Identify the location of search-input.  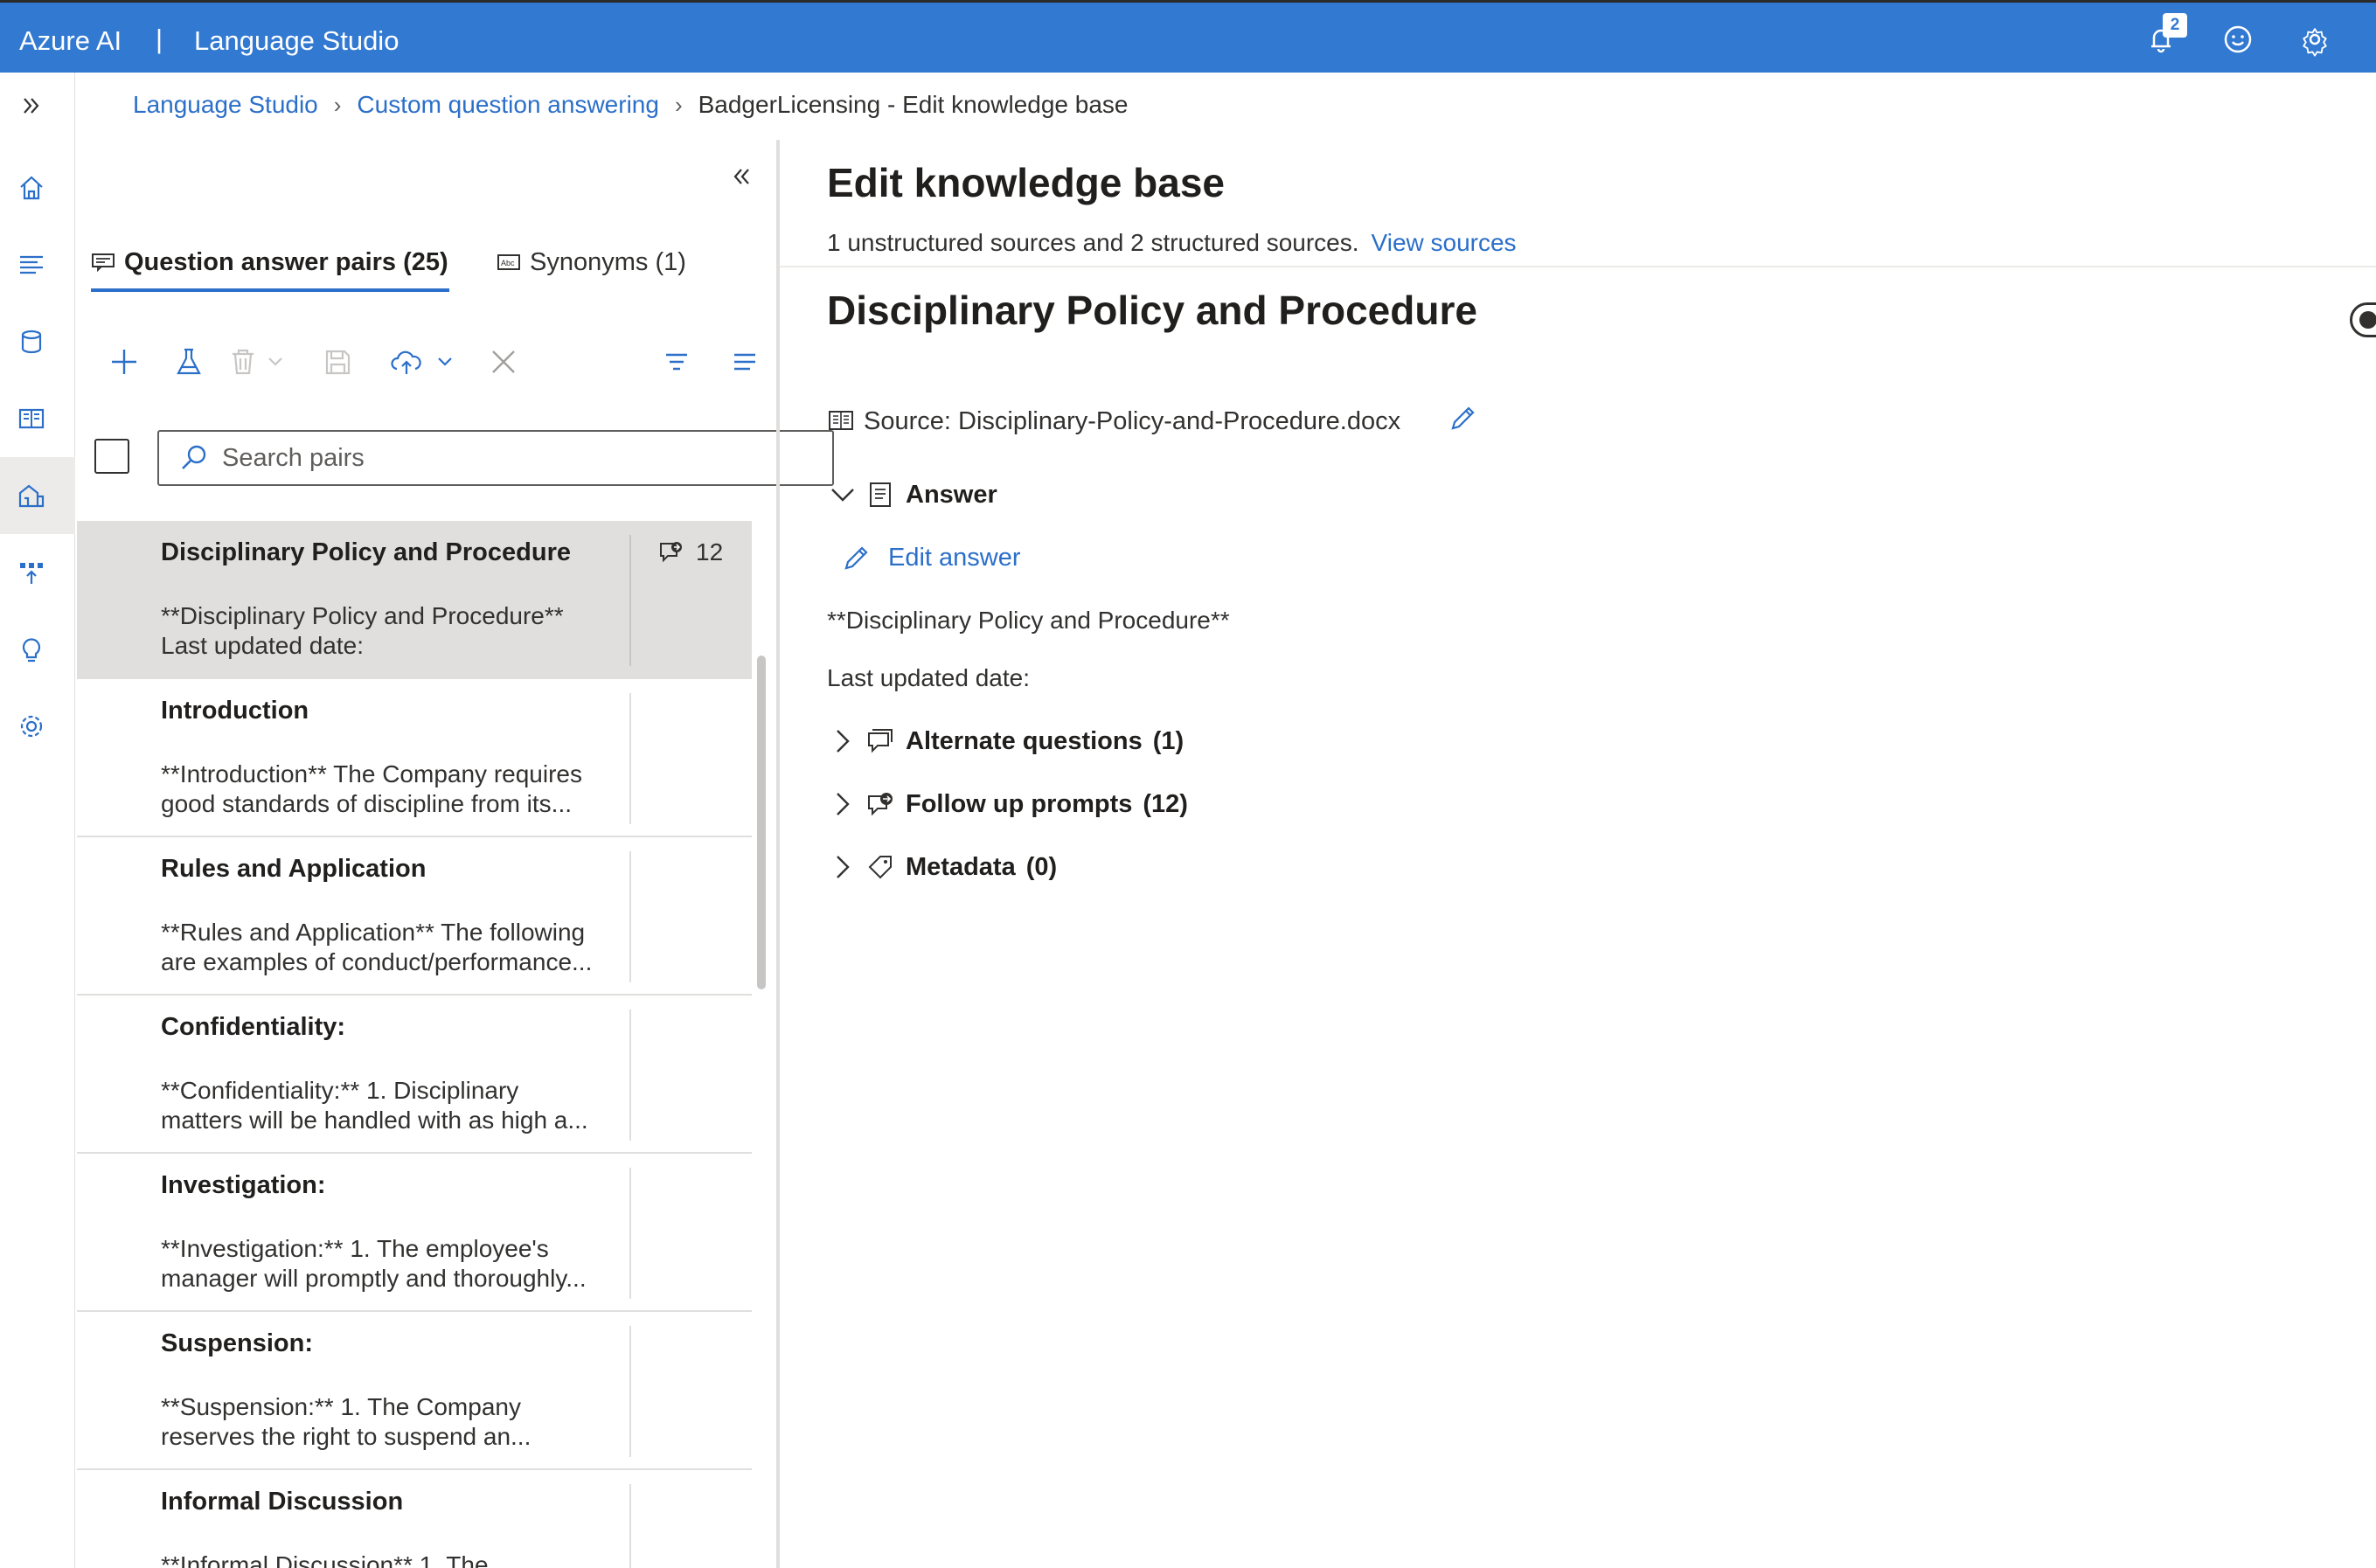
(511, 458).